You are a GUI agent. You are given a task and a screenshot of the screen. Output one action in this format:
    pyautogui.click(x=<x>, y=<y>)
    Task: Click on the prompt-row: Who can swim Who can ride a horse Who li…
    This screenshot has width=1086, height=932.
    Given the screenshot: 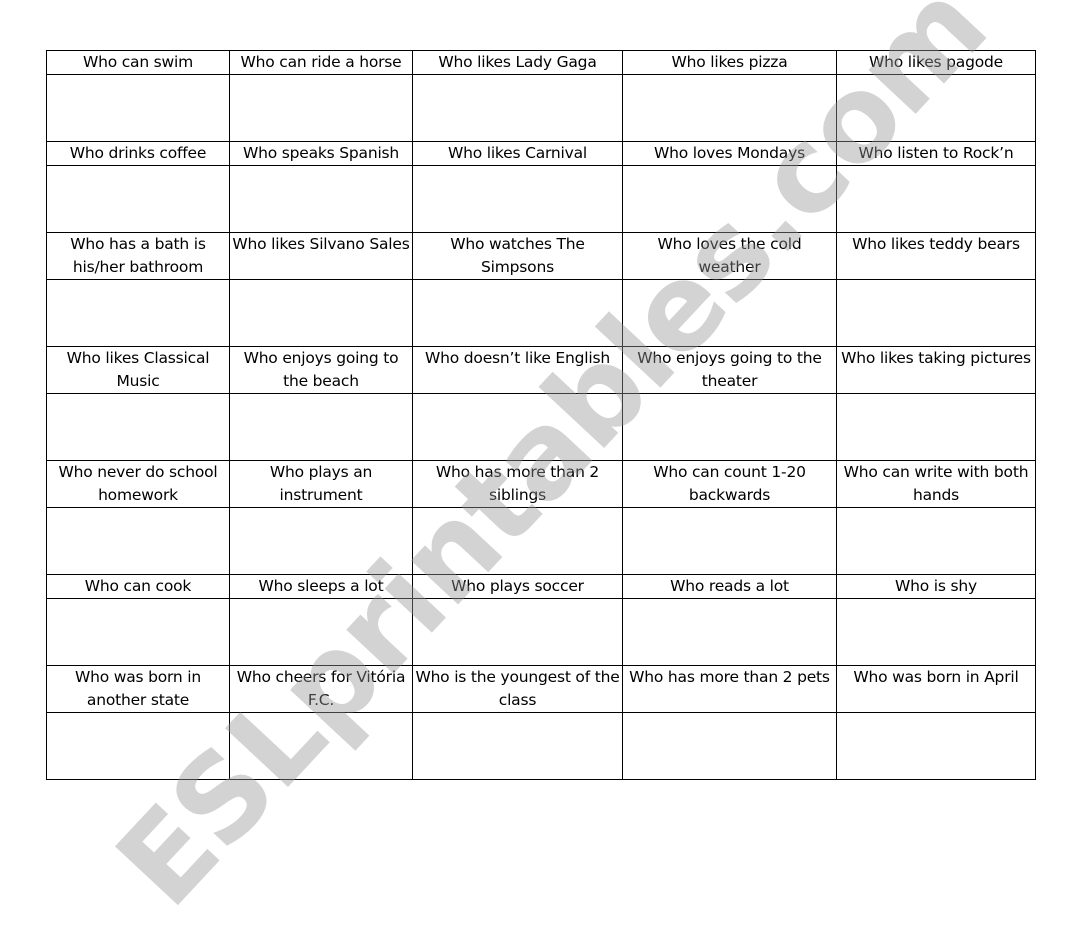 What is the action you would take?
    pyautogui.click(x=541, y=62)
    